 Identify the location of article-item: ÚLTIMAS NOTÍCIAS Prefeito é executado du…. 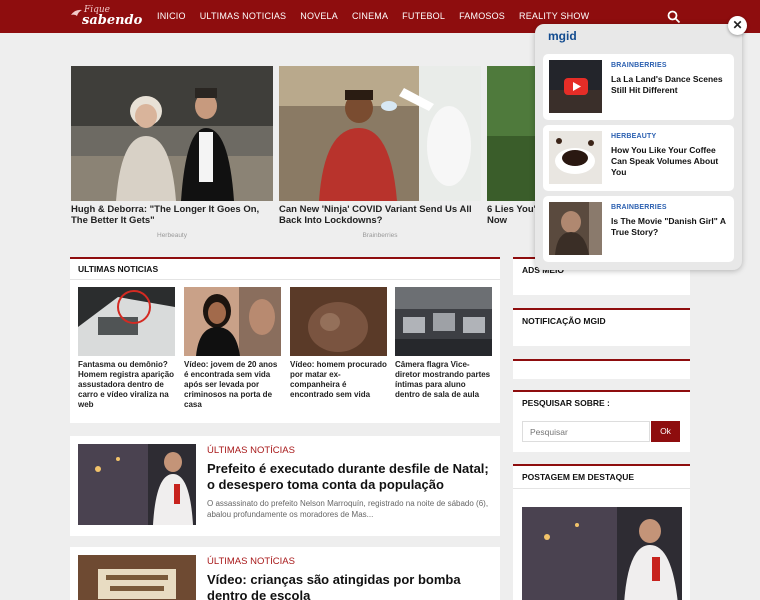
(285, 486).